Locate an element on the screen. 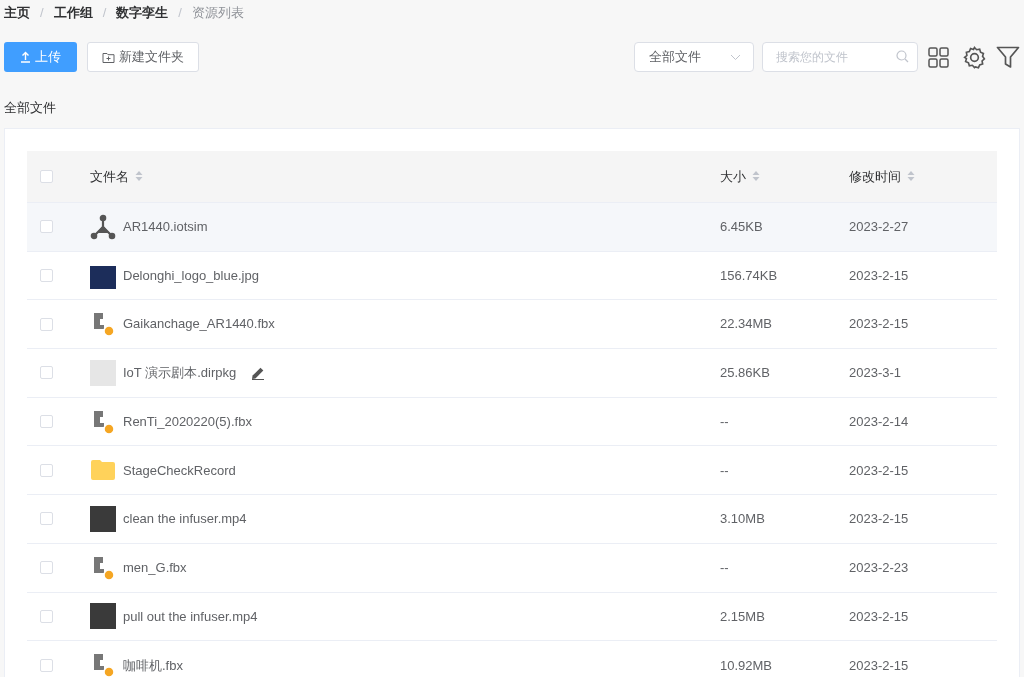 This screenshot has width=1024, height=677. file-size: 22.34MB is located at coordinates (783, 324).